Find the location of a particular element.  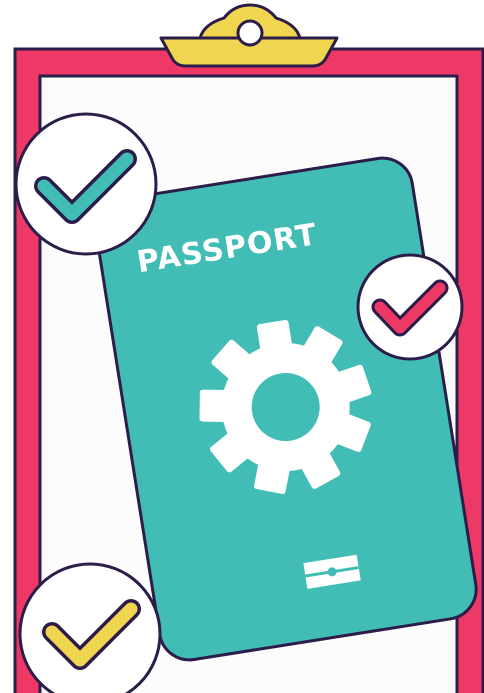

check-badge-right is located at coordinates (410, 307).